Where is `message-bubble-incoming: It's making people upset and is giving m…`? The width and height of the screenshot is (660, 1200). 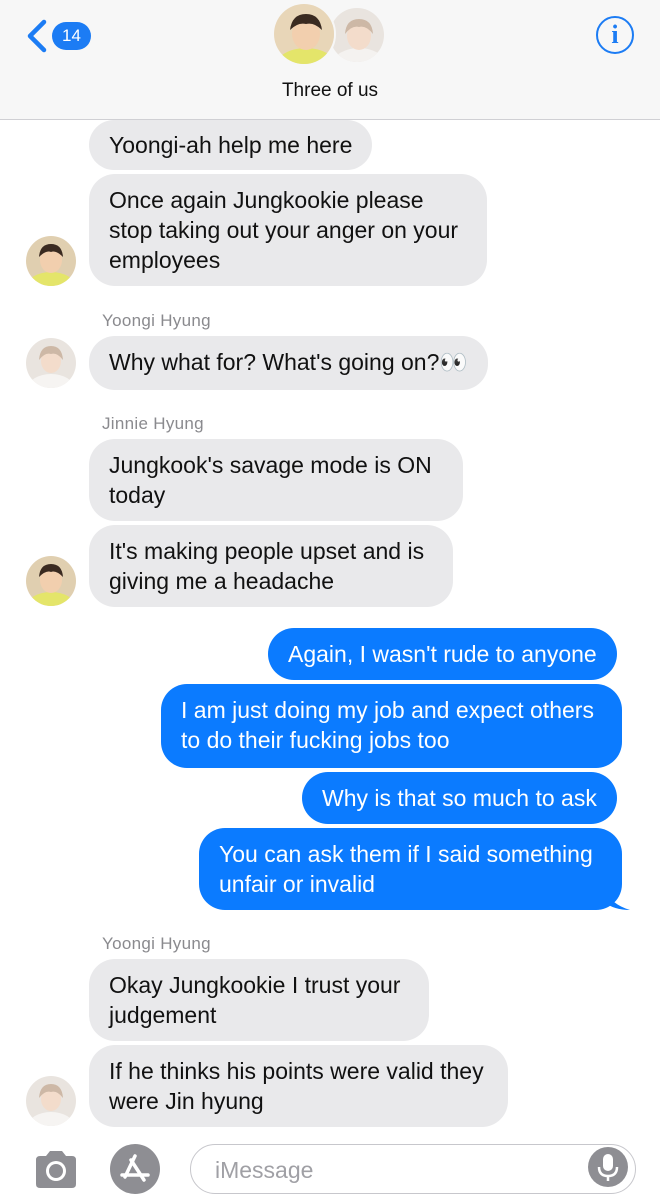 message-bubble-incoming: It's making people upset and is giving m… is located at coordinates (271, 566).